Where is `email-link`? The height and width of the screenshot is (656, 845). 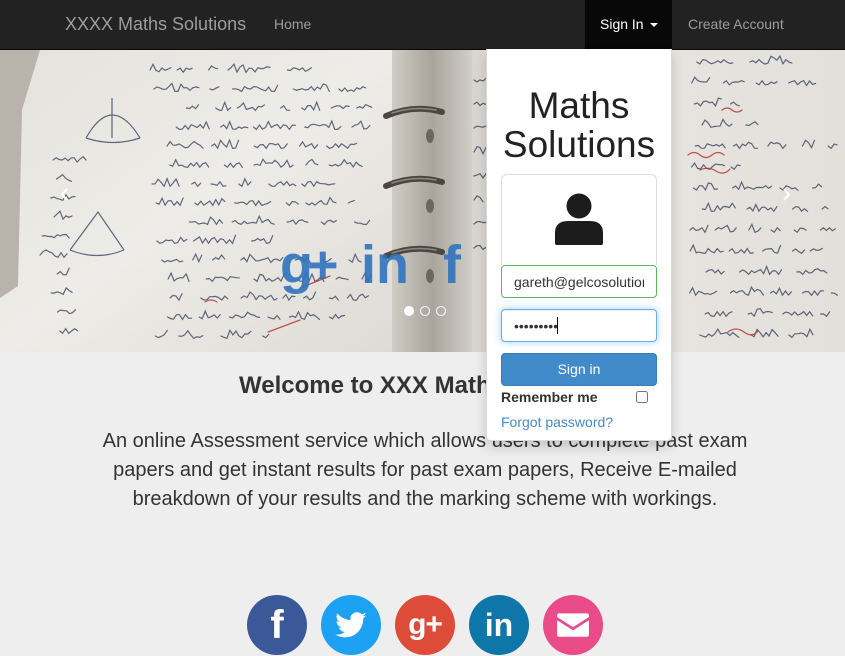 email-link is located at coordinates (573, 625).